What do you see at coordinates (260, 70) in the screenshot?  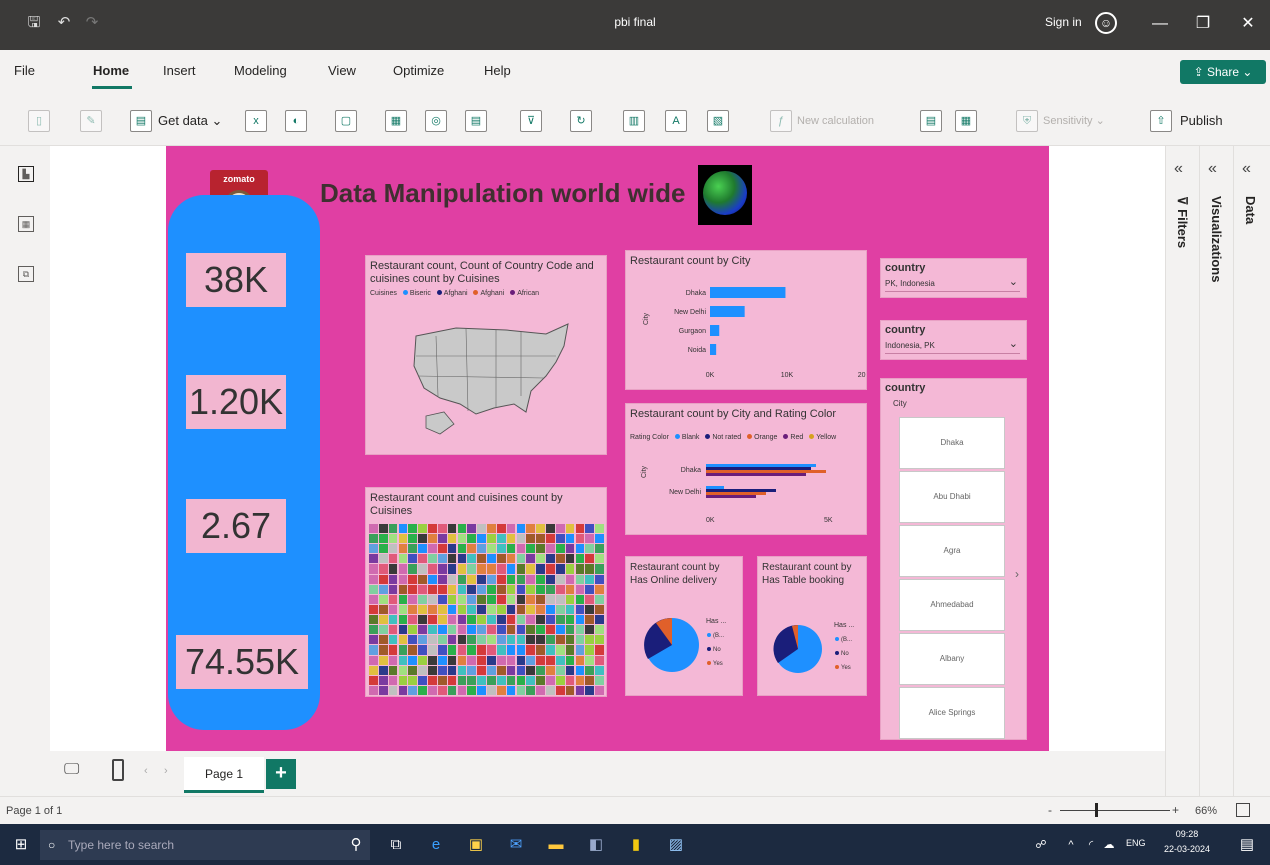 I see `menu-modeling: Modeling` at bounding box center [260, 70].